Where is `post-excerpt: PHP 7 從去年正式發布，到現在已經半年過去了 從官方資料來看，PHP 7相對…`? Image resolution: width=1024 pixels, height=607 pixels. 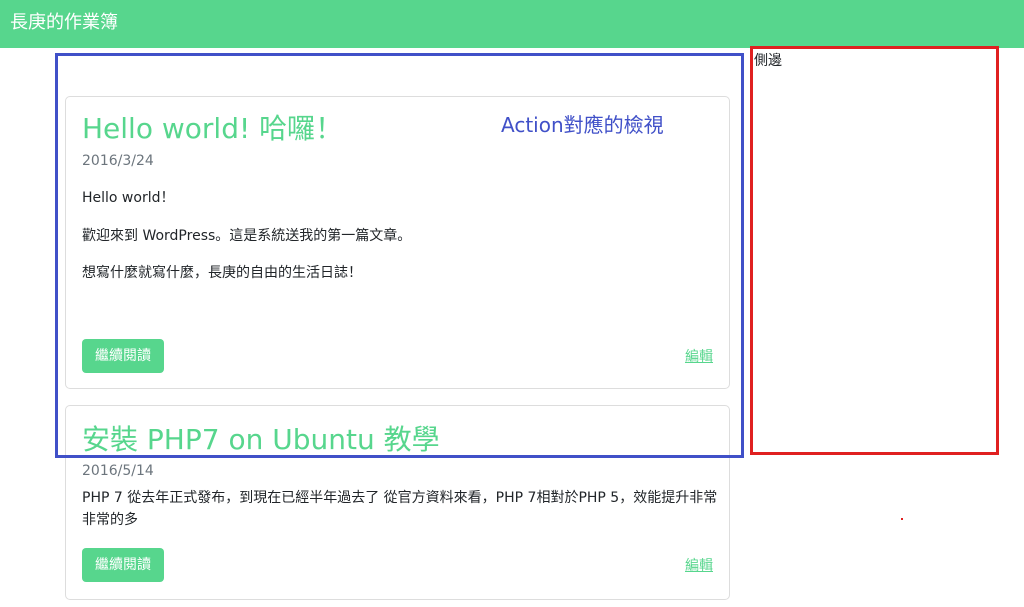
post-excerpt: PHP 7 從去年正式發布，到現在已經半年過去了 從官方資料來看，PHP 7相對… is located at coordinates (400, 509).